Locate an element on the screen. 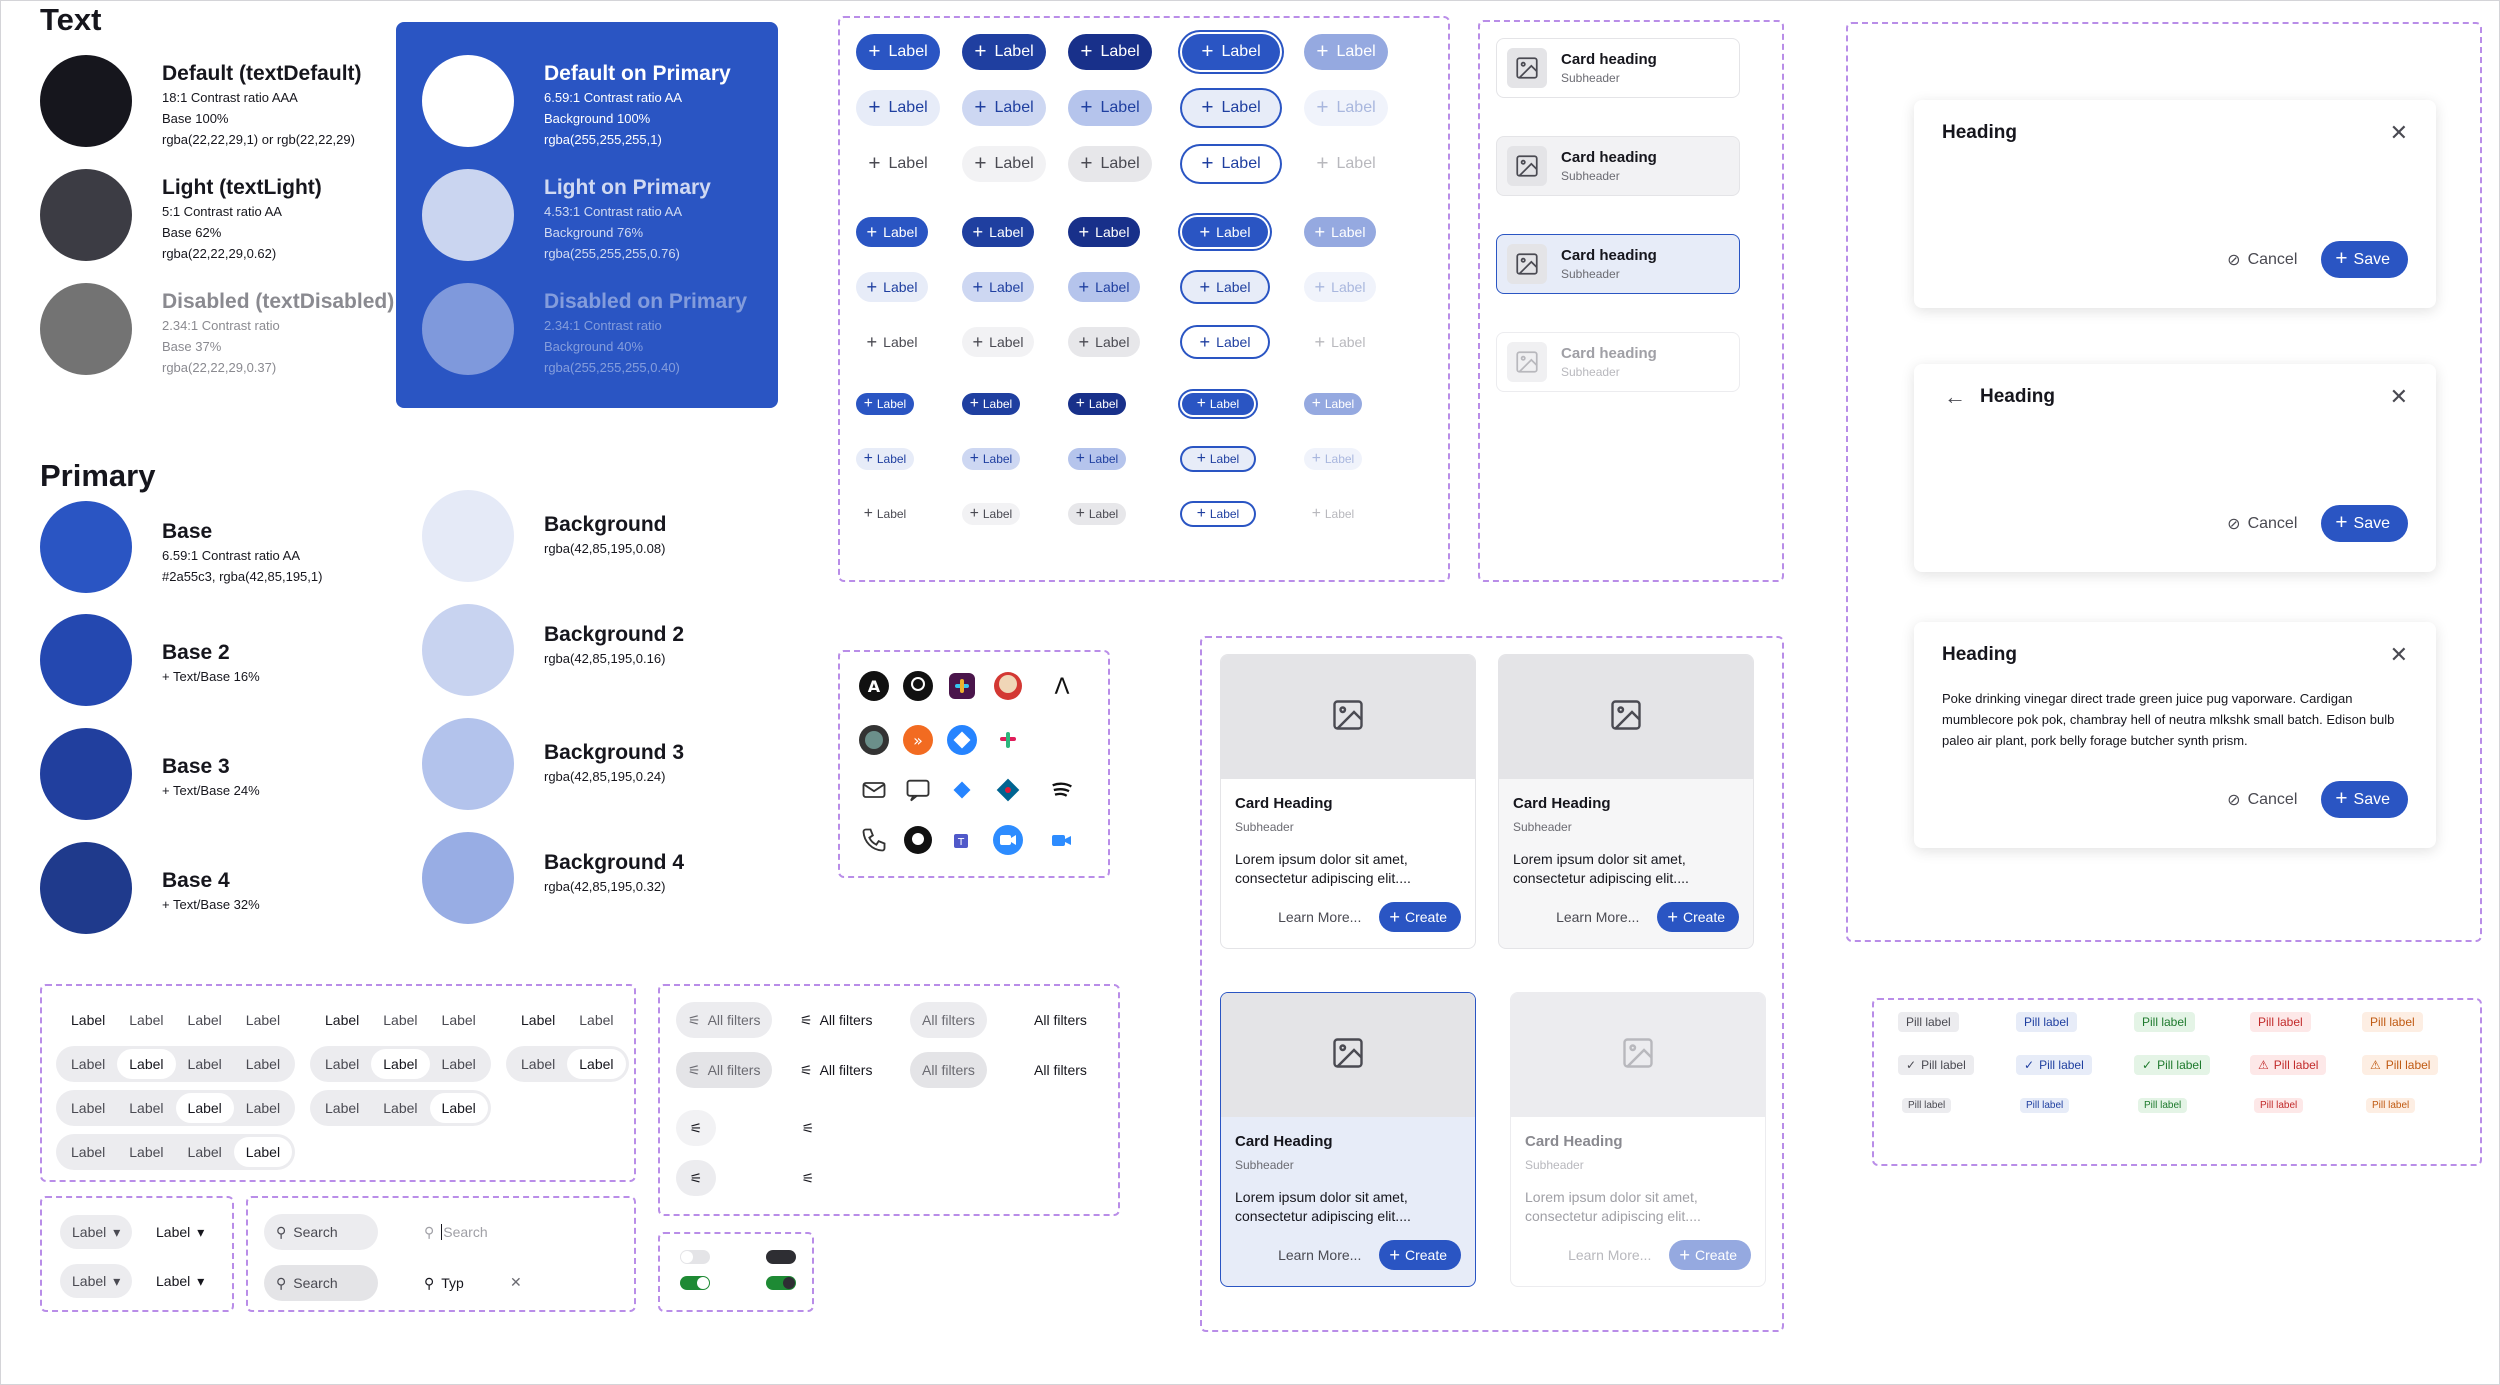 The width and height of the screenshot is (2500, 1385). slack-color-icon is located at coordinates (1008, 740).